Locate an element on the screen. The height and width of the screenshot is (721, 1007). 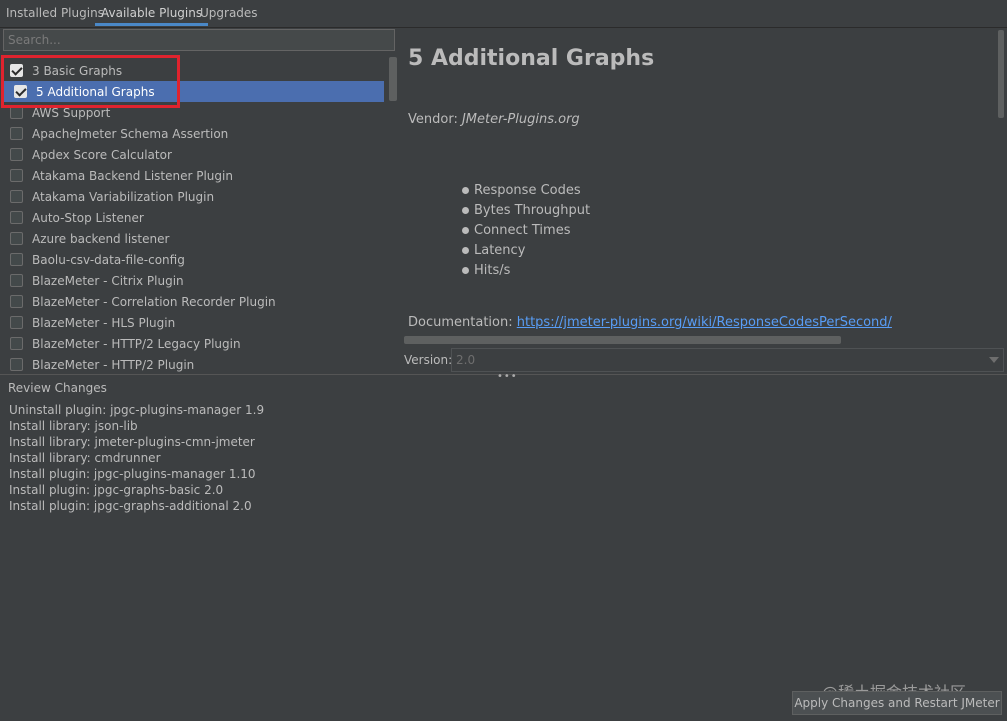
plugin-item-5-additional-graphs: 5 Additional Graphs is located at coordinates (194, 91).